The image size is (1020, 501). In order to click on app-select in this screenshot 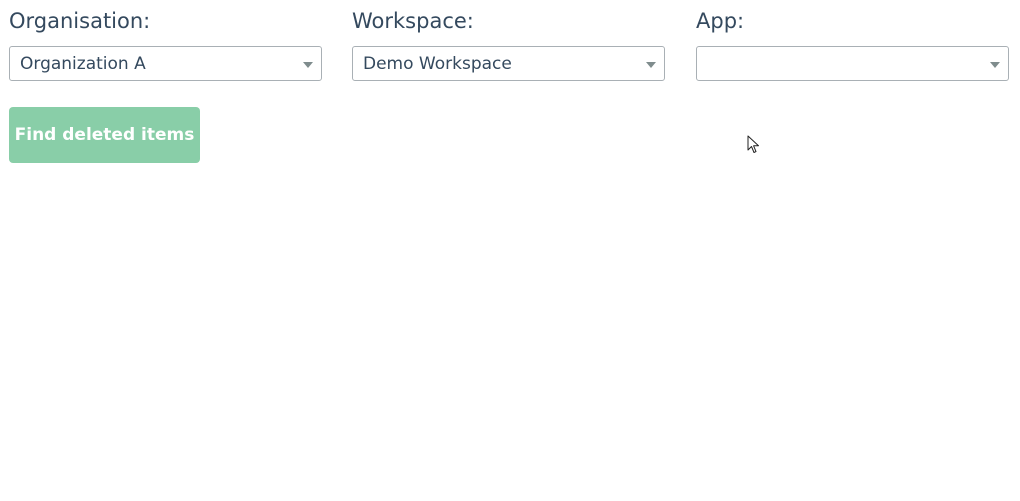, I will do `click(852, 63)`.